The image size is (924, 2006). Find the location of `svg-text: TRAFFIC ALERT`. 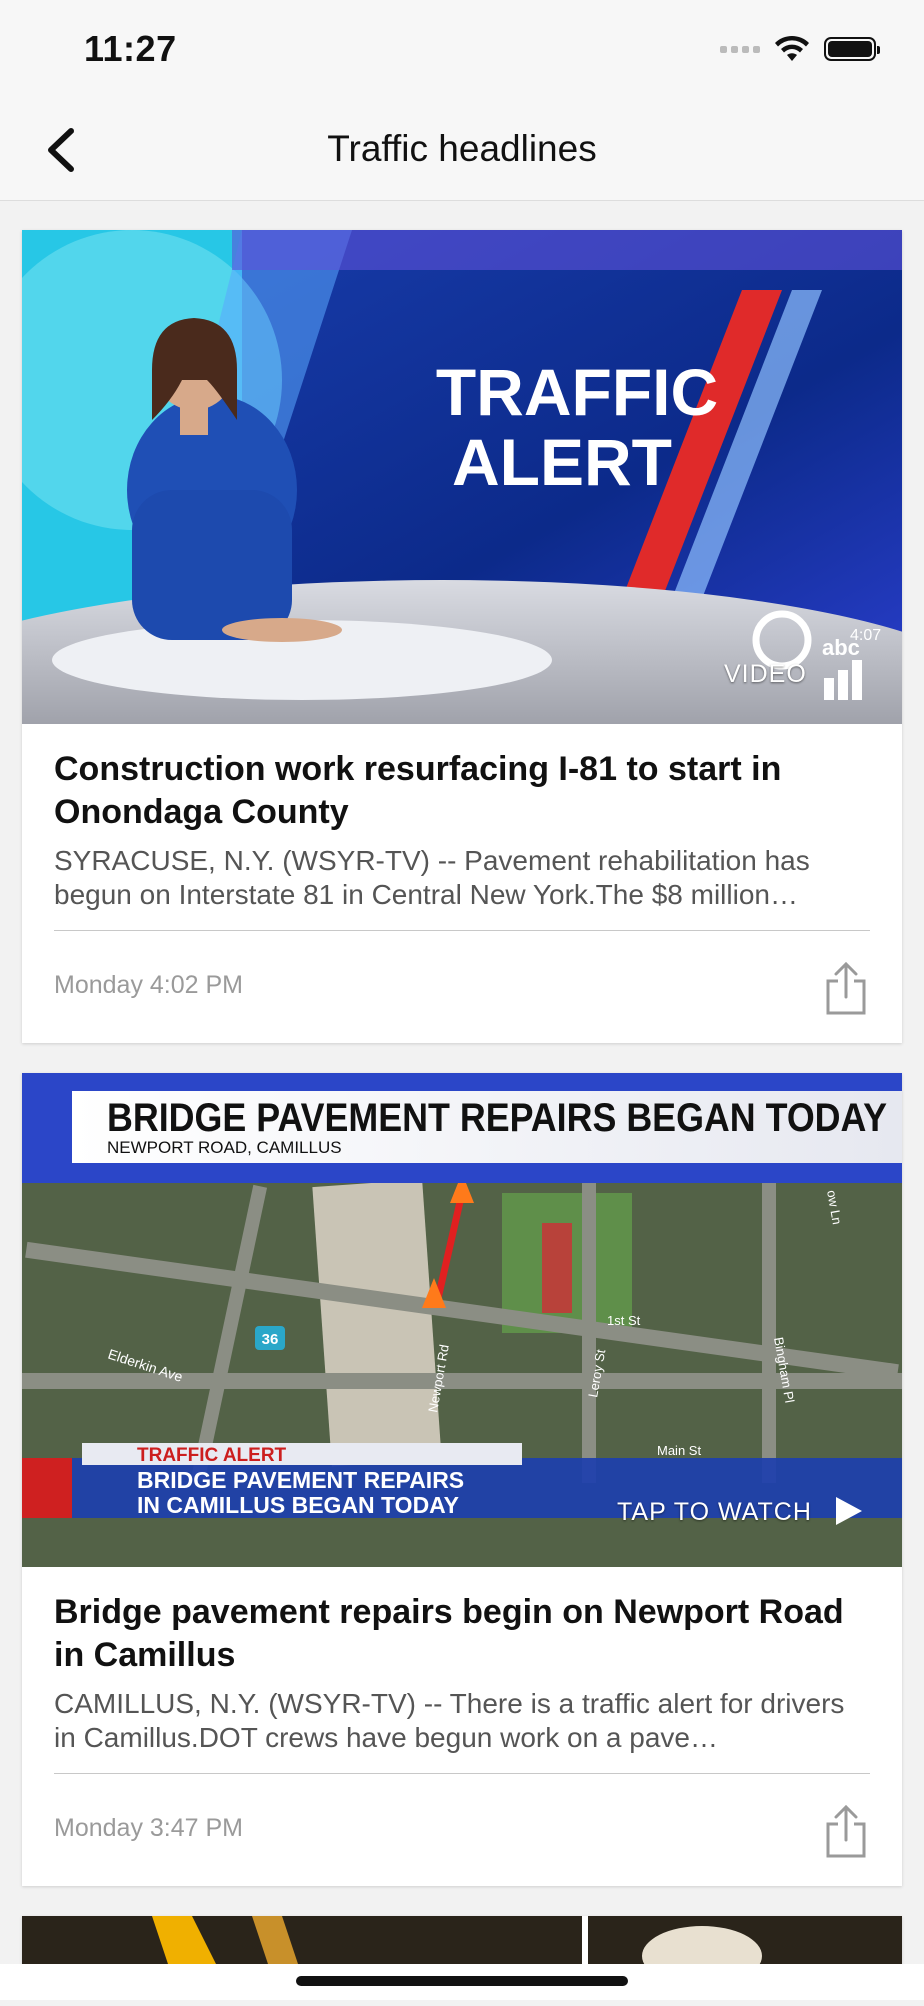

svg-text: TRAFFIC ALERT is located at coordinates (212, 1455).